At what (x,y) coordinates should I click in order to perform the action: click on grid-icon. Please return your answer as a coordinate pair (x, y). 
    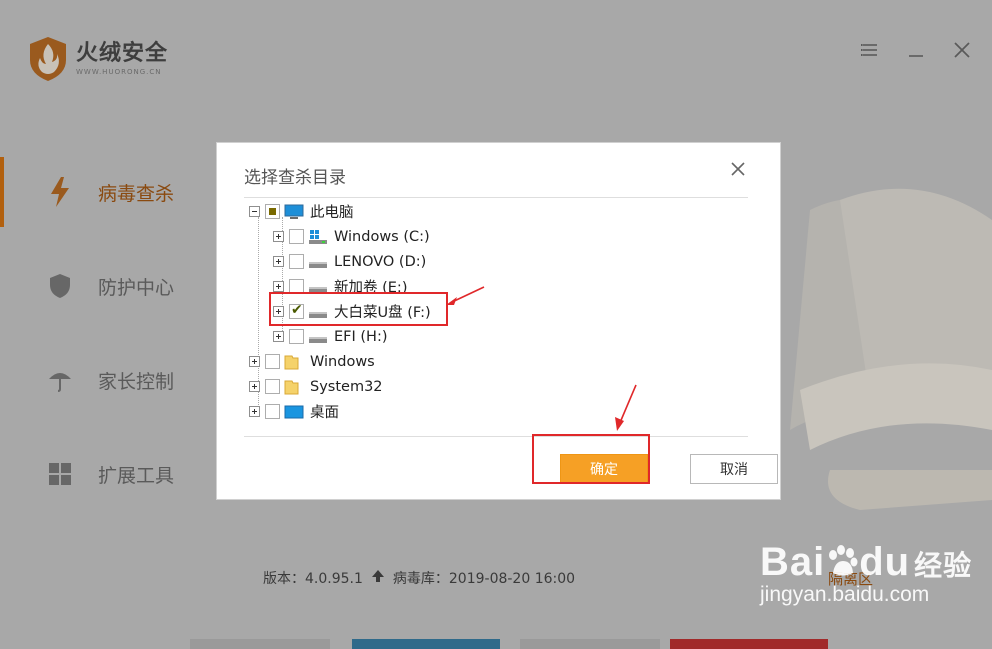
    Looking at the image, I should click on (60, 474).